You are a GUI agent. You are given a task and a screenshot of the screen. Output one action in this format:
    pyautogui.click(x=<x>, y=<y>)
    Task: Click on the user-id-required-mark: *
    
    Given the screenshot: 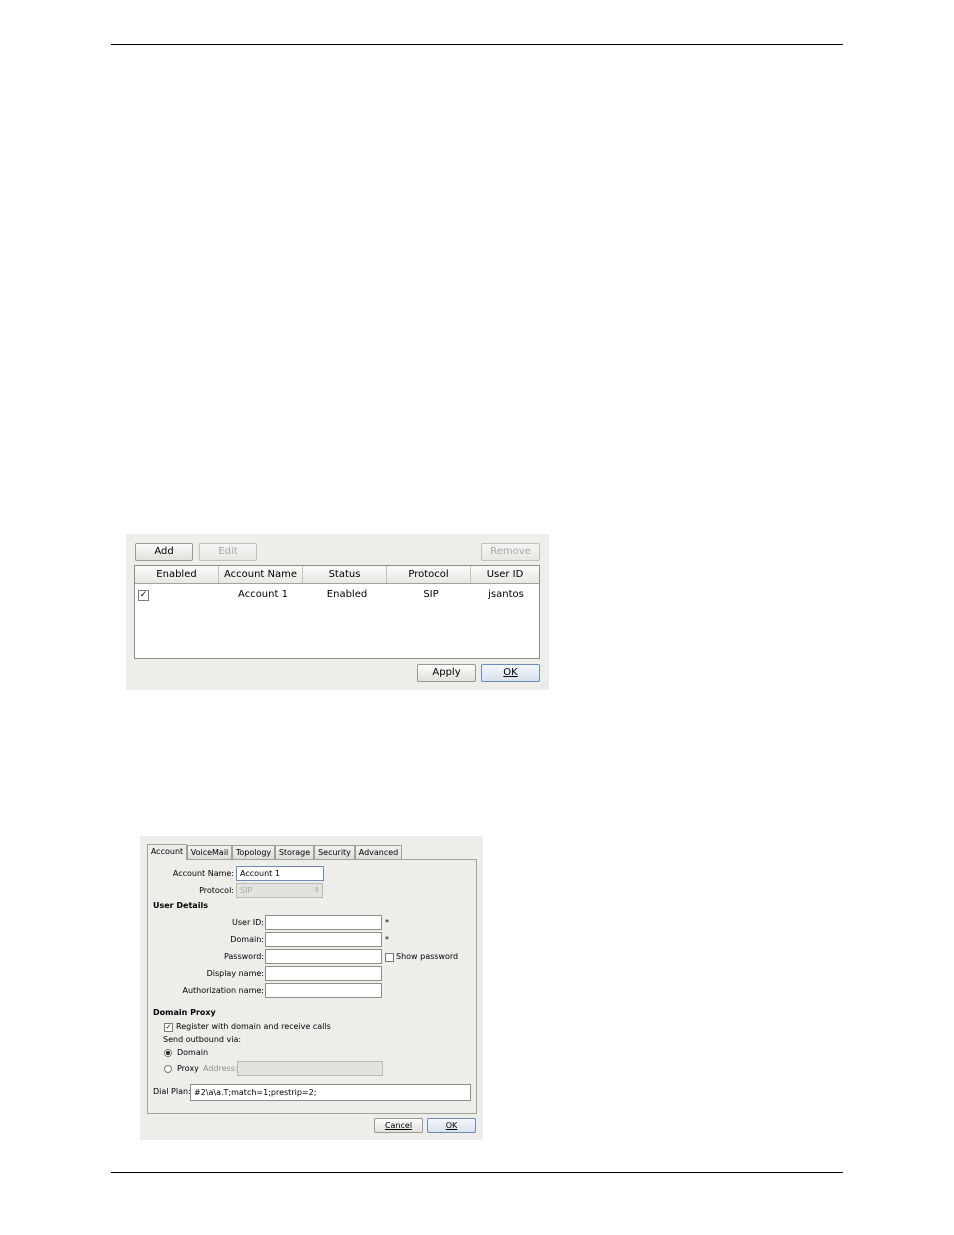 What is the action you would take?
    pyautogui.click(x=387, y=922)
    